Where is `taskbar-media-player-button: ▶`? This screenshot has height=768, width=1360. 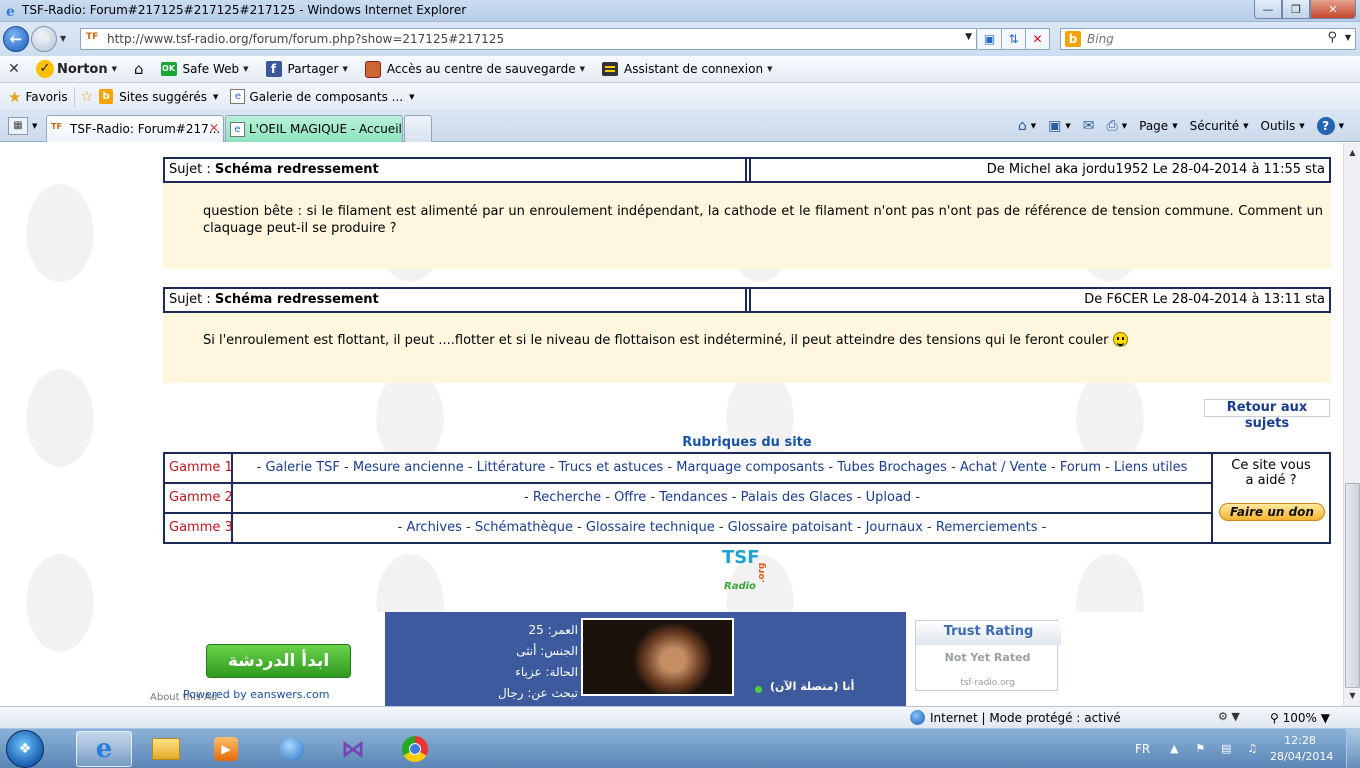
taskbar-media-player-button: ▶ is located at coordinates (226, 749).